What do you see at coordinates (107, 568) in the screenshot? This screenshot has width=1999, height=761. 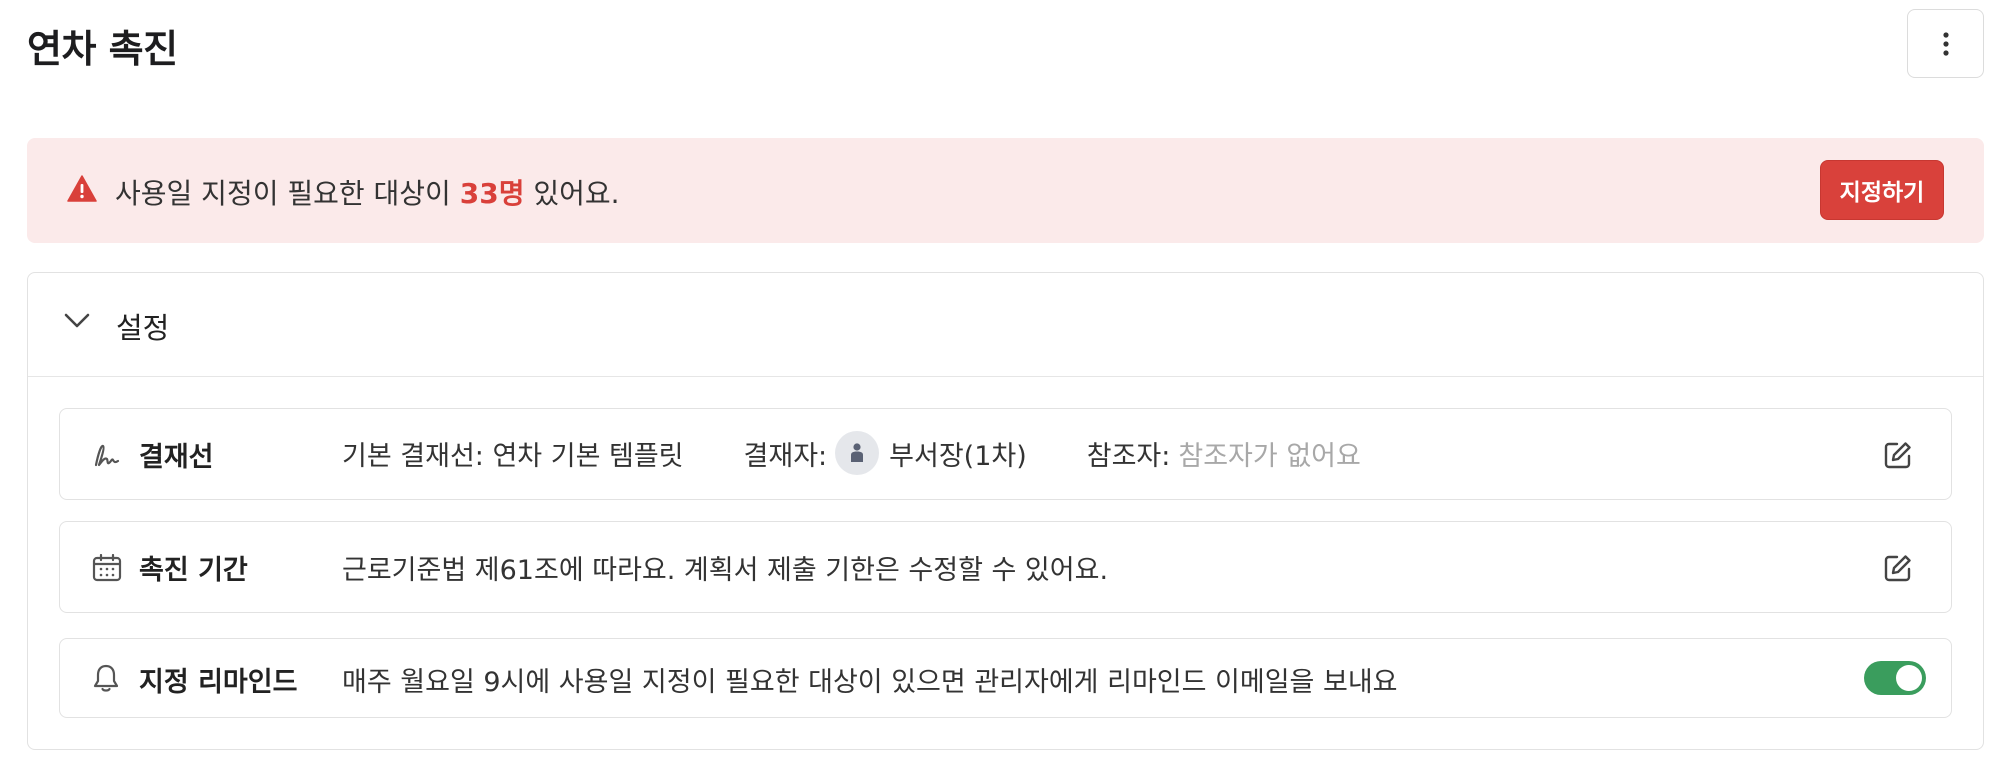 I see `calendar-icon` at bounding box center [107, 568].